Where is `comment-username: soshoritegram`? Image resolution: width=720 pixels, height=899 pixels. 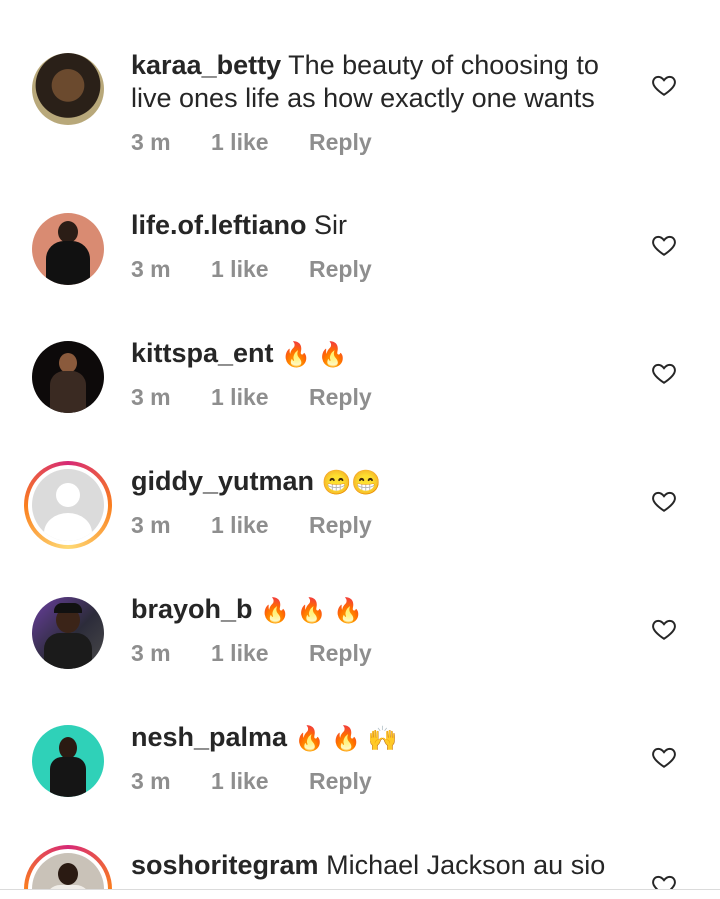 comment-username: soshoritegram is located at coordinates (225, 865).